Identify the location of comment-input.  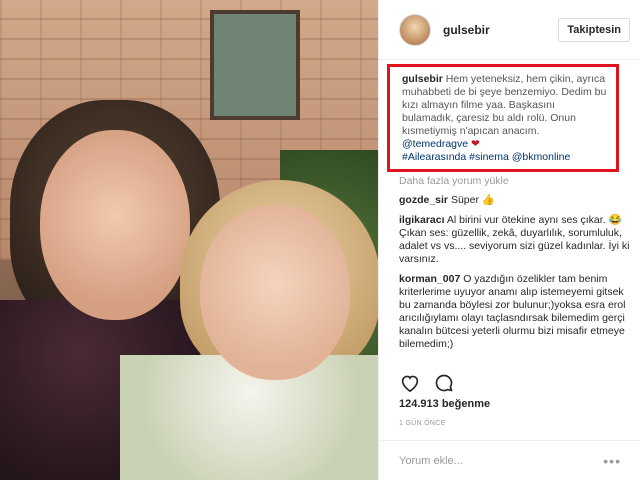
(501, 460).